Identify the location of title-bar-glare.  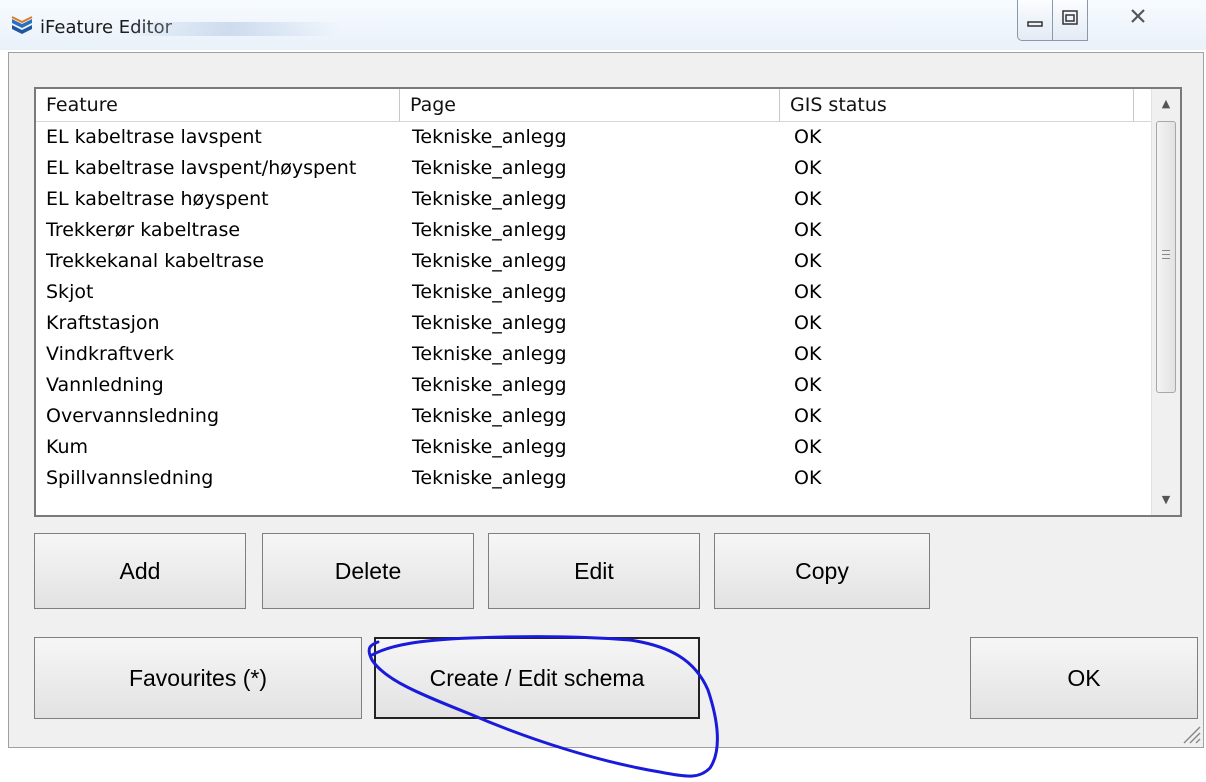
(230, 29).